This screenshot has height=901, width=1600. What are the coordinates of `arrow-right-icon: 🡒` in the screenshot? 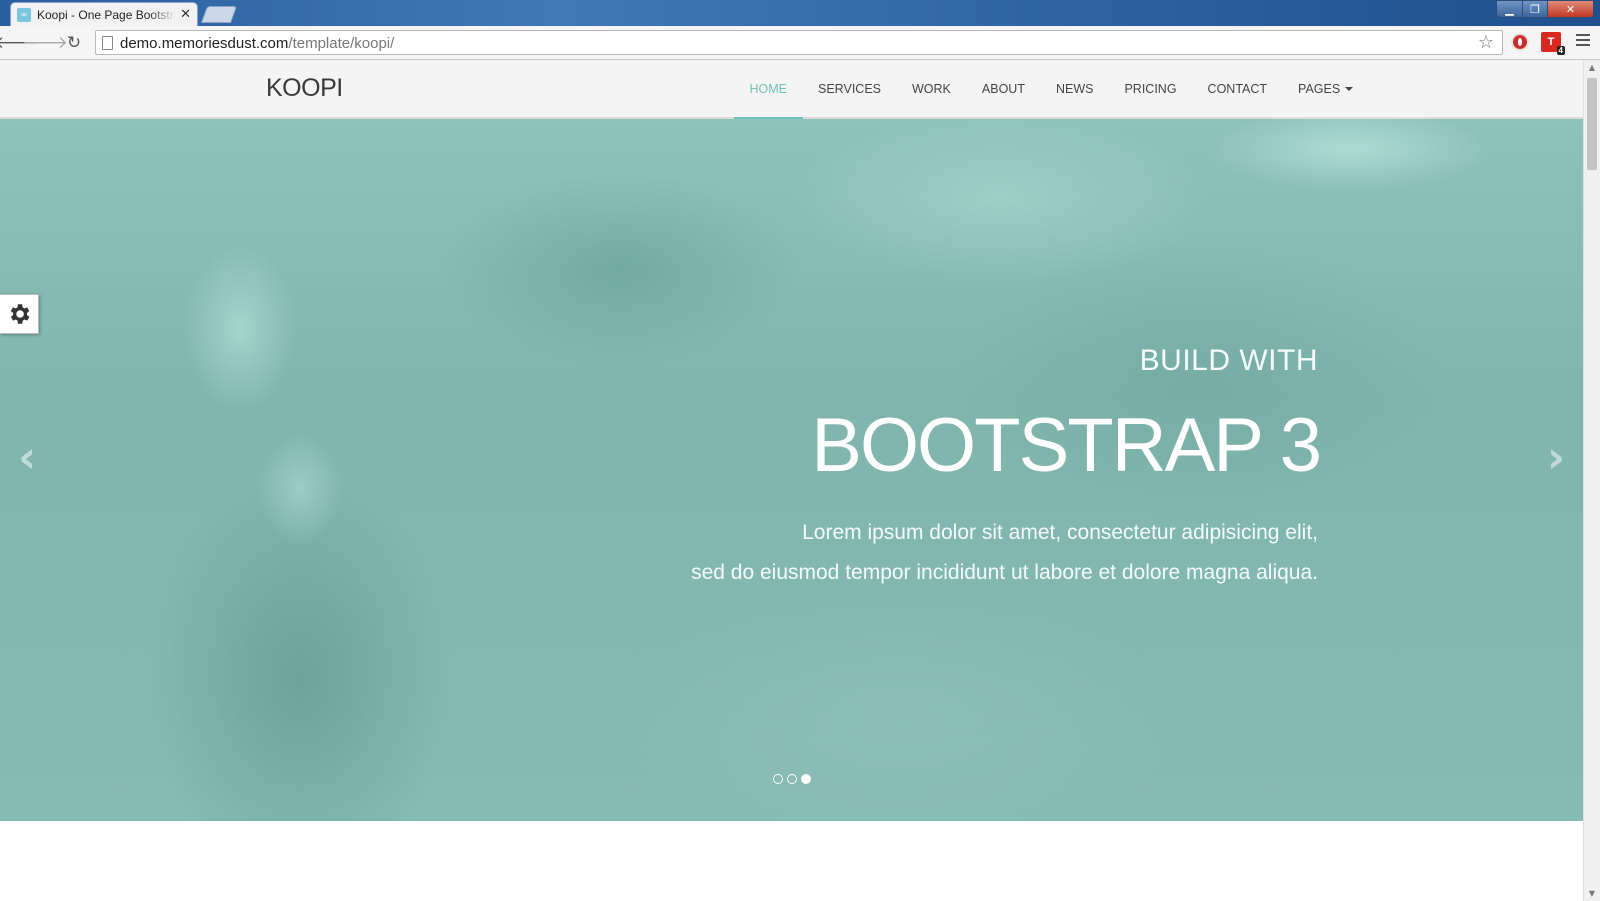 It's located at (45, 43).